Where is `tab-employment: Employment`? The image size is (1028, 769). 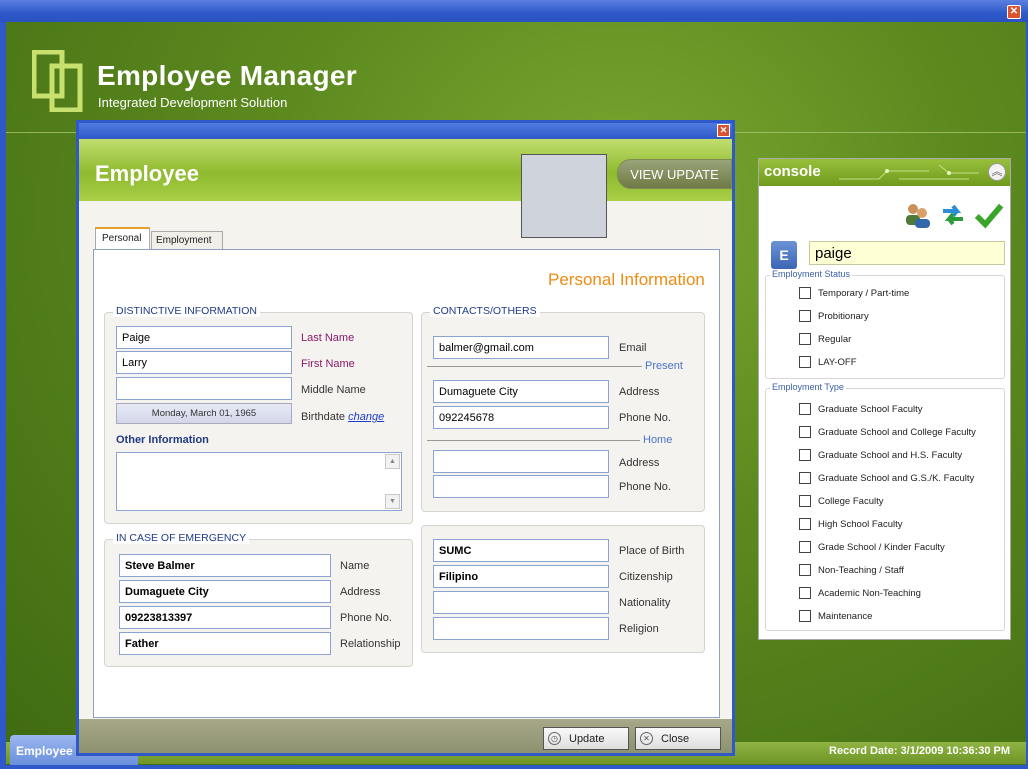 tab-employment: Employment is located at coordinates (187, 240).